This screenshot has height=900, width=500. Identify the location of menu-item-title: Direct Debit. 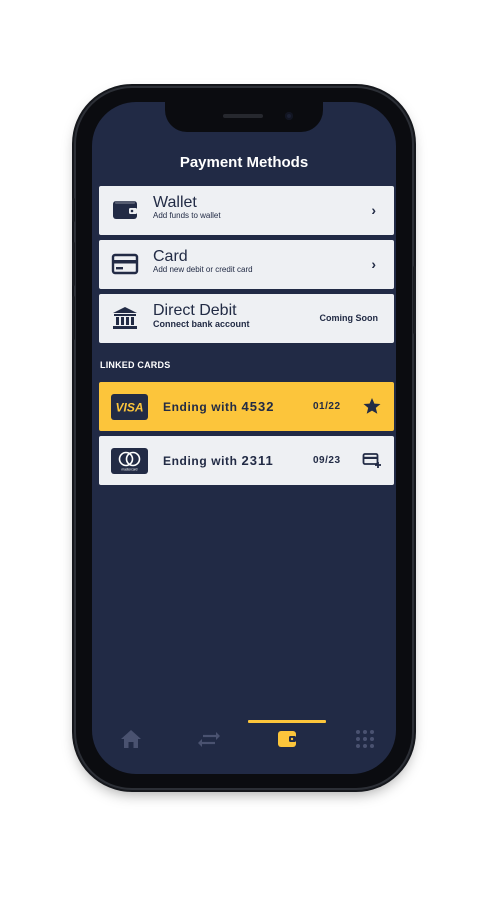
(195, 310).